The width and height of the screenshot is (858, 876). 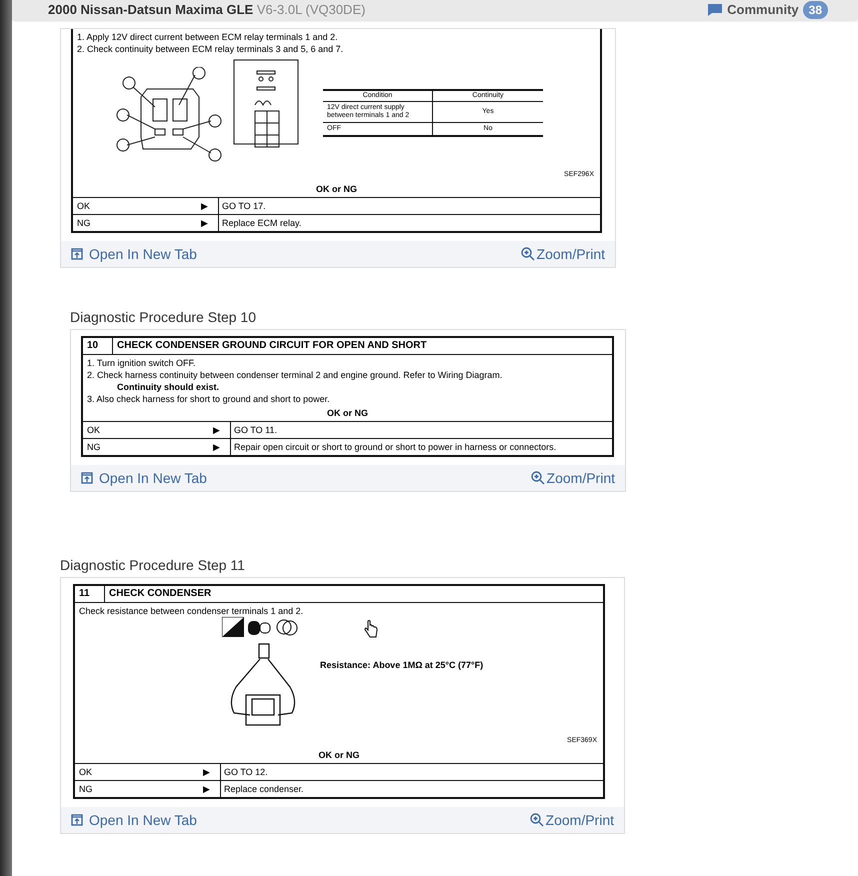 What do you see at coordinates (90, 594) in the screenshot?
I see `step-number: 11` at bounding box center [90, 594].